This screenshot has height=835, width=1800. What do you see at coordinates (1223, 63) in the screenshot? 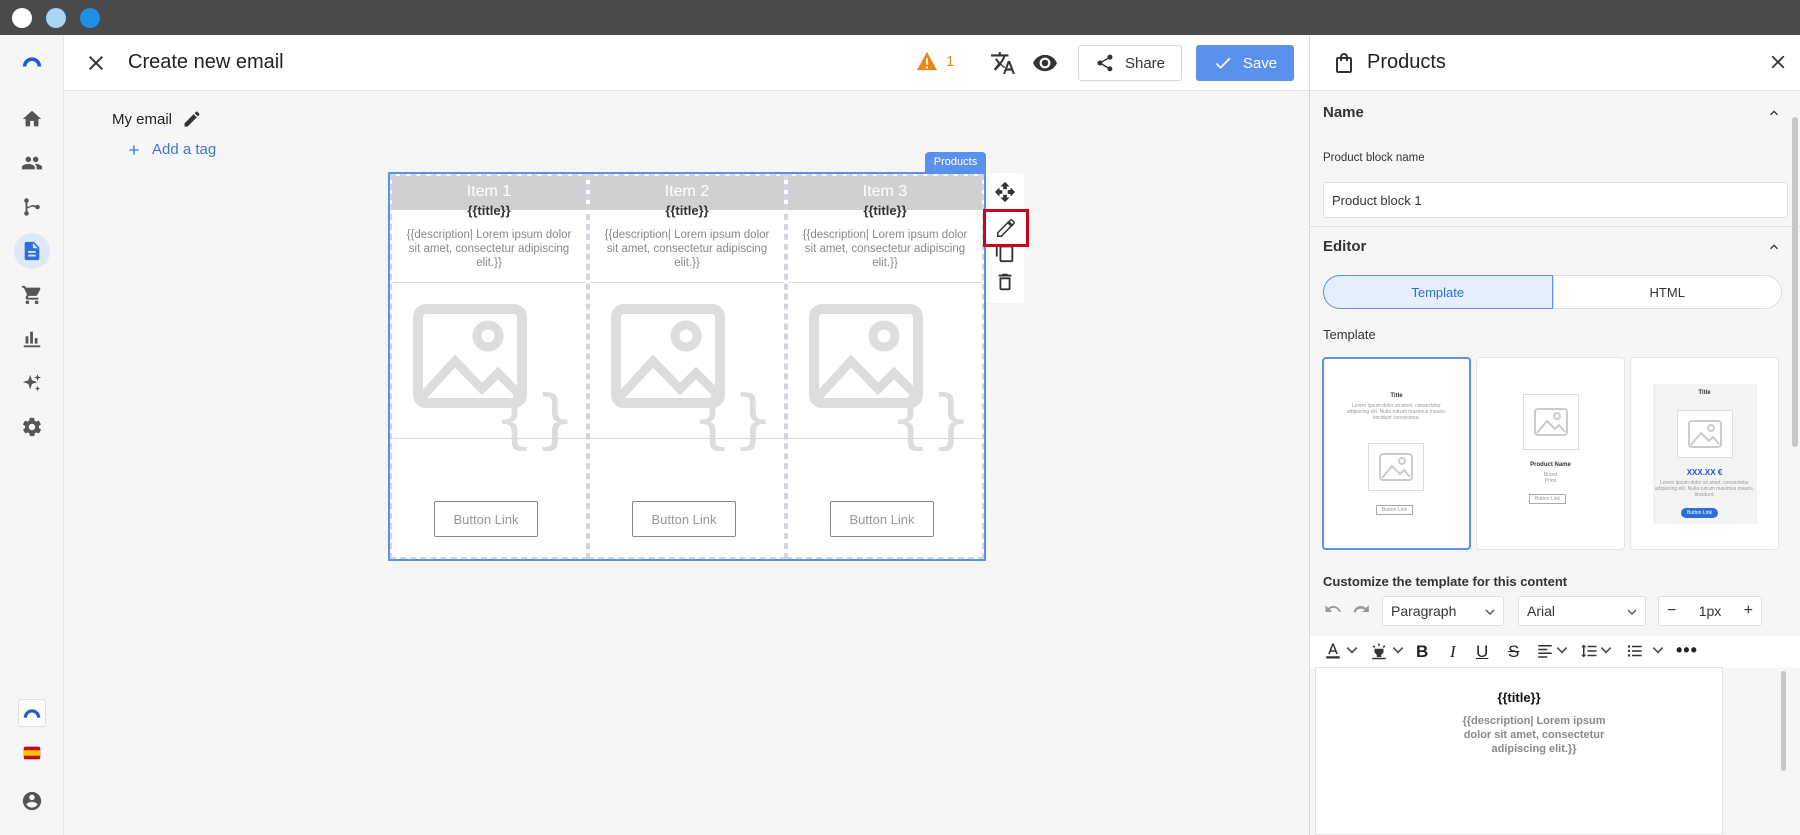
I see `check-icon` at bounding box center [1223, 63].